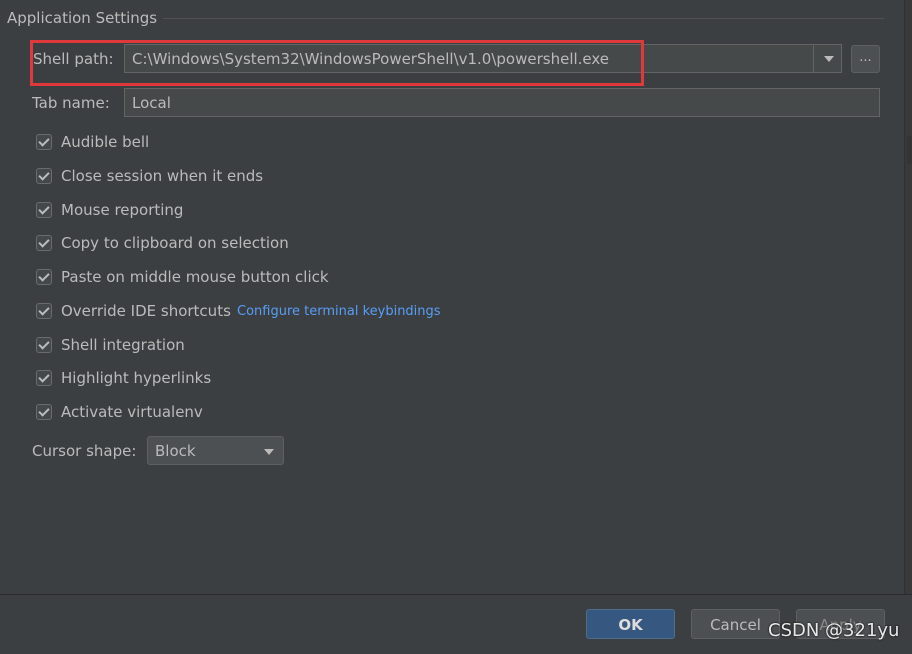 This screenshot has width=912, height=654. I want to click on option-label: Audible bell, so click(105, 142).